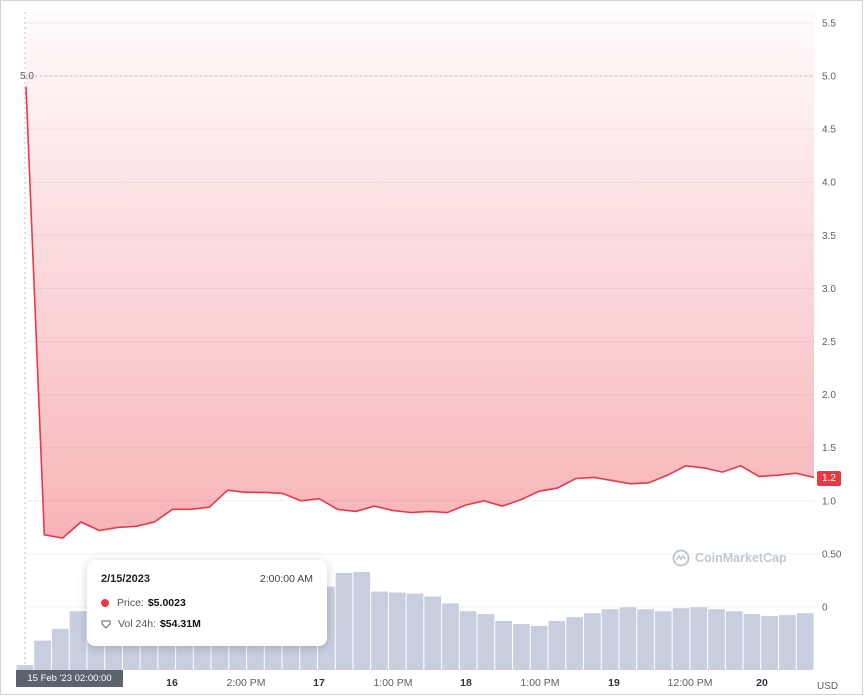 This screenshot has height=697, width=865. What do you see at coordinates (690, 683) in the screenshot?
I see `x-tick-label-7: 12:00 PM` at bounding box center [690, 683].